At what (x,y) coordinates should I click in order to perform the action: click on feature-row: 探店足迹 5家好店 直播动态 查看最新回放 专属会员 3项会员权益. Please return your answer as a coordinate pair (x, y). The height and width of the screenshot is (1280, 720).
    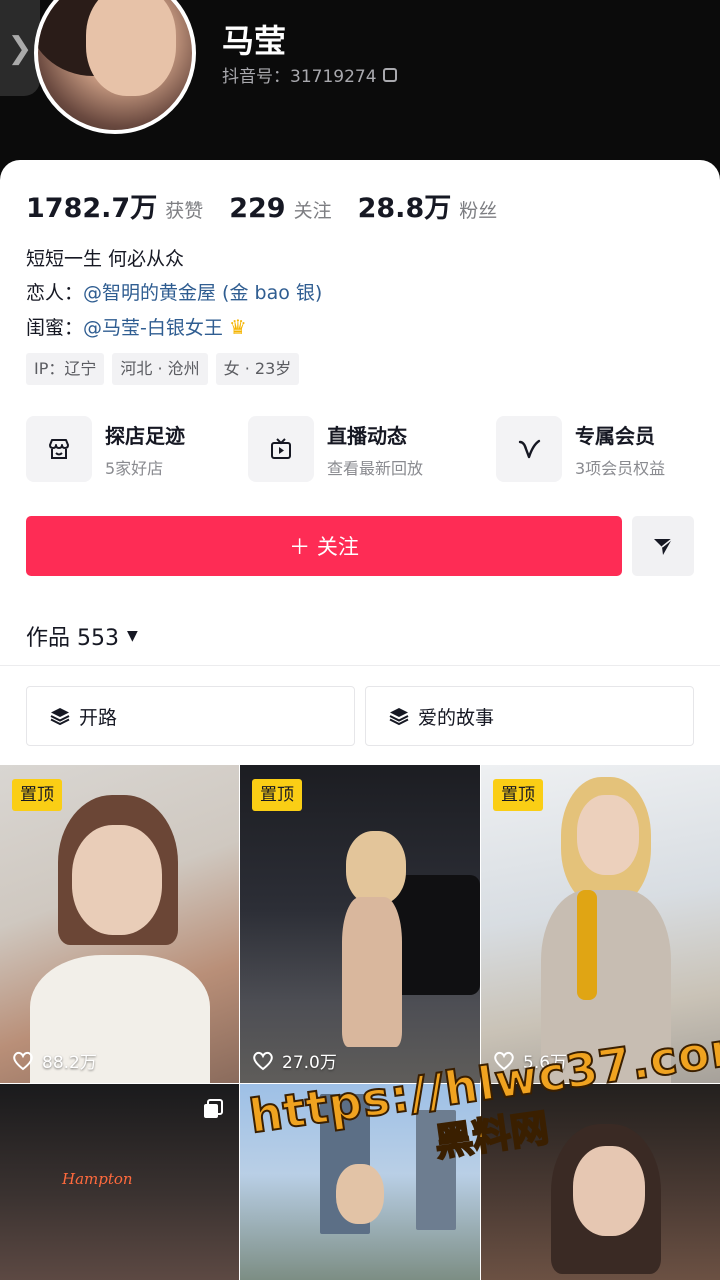
    Looking at the image, I should click on (360, 451).